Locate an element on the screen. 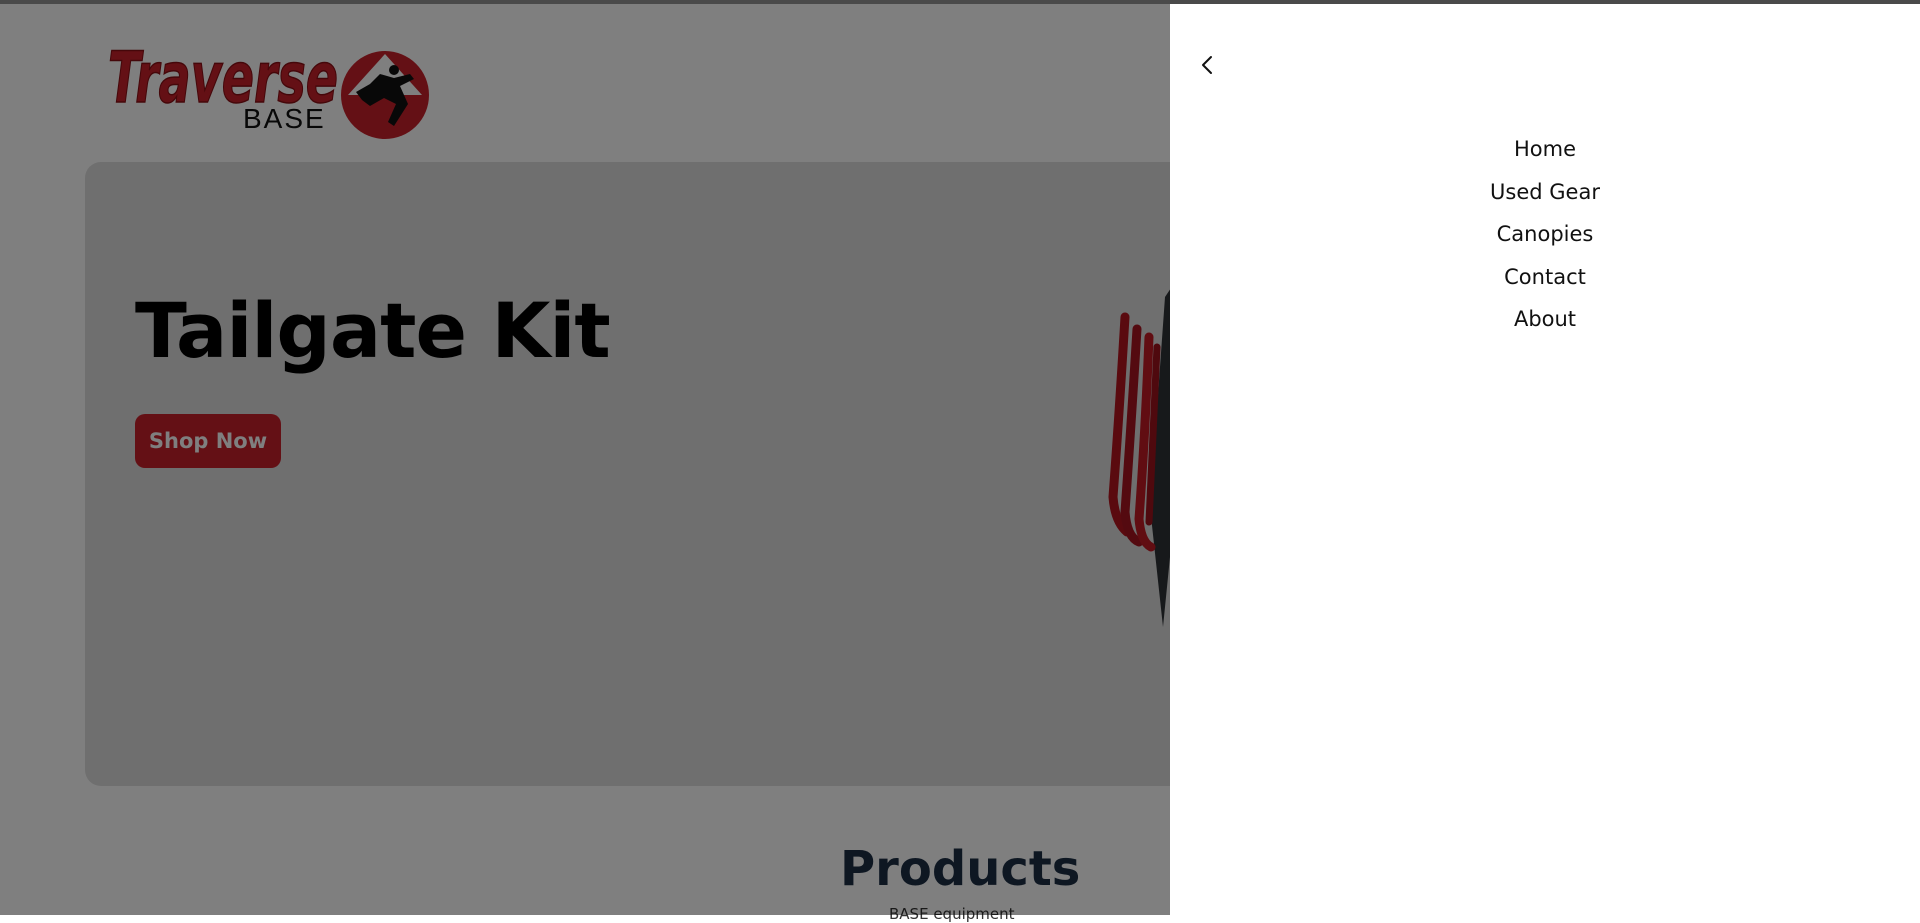  drawer-nav: Home Used Gear Canopies Contact About is located at coordinates (1545, 234).